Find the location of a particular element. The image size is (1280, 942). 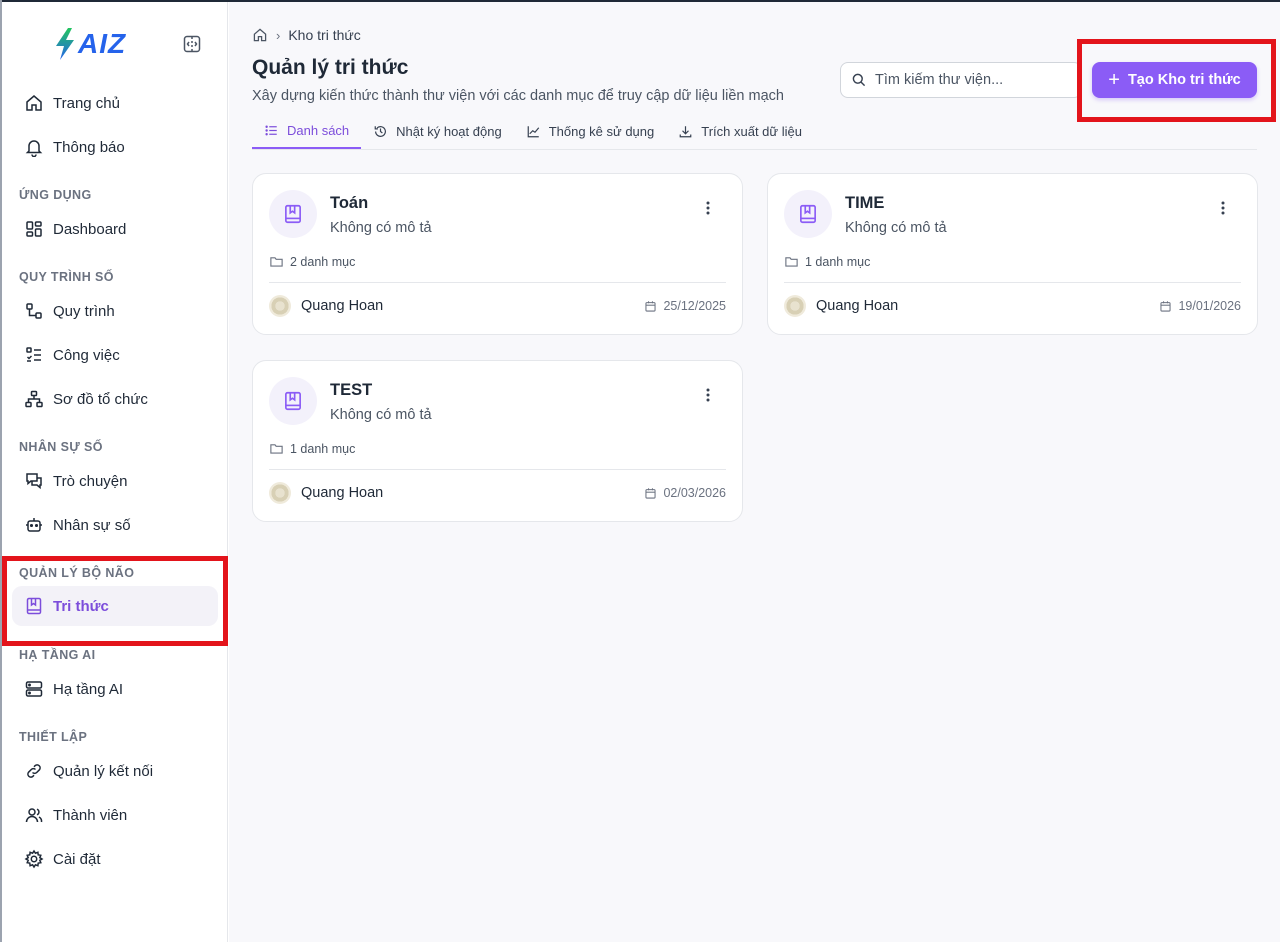

sidebar-item-tasks: Công việc is located at coordinates (115, 355).